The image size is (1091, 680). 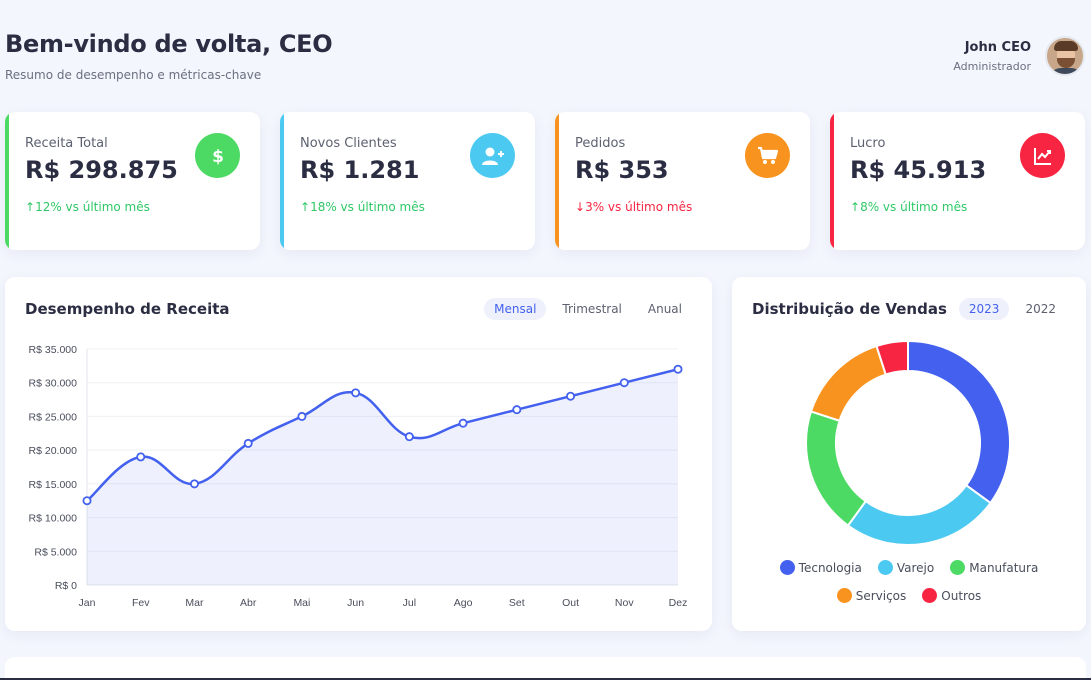 What do you see at coordinates (909, 207) in the screenshot?
I see `card-change: ↑8% vs último mês` at bounding box center [909, 207].